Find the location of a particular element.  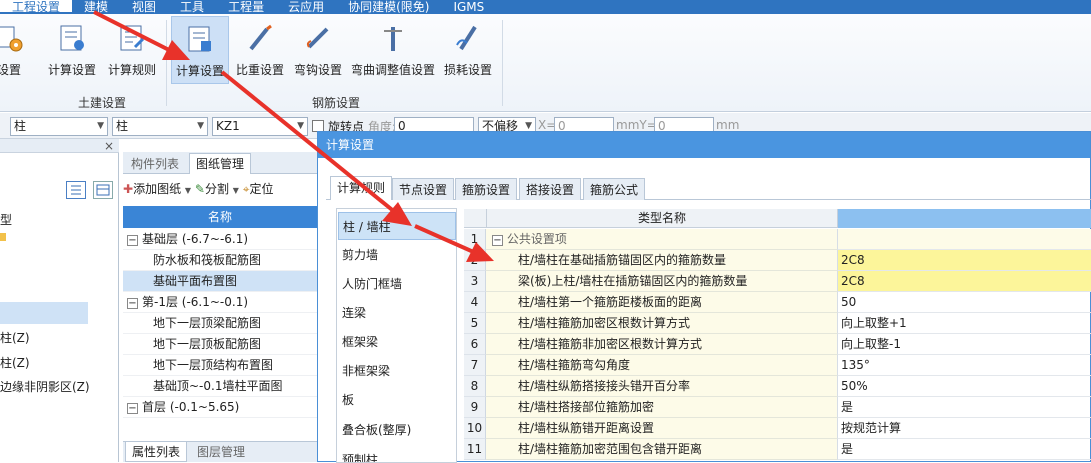

menu-modeling: 建模 is located at coordinates (96, 7).